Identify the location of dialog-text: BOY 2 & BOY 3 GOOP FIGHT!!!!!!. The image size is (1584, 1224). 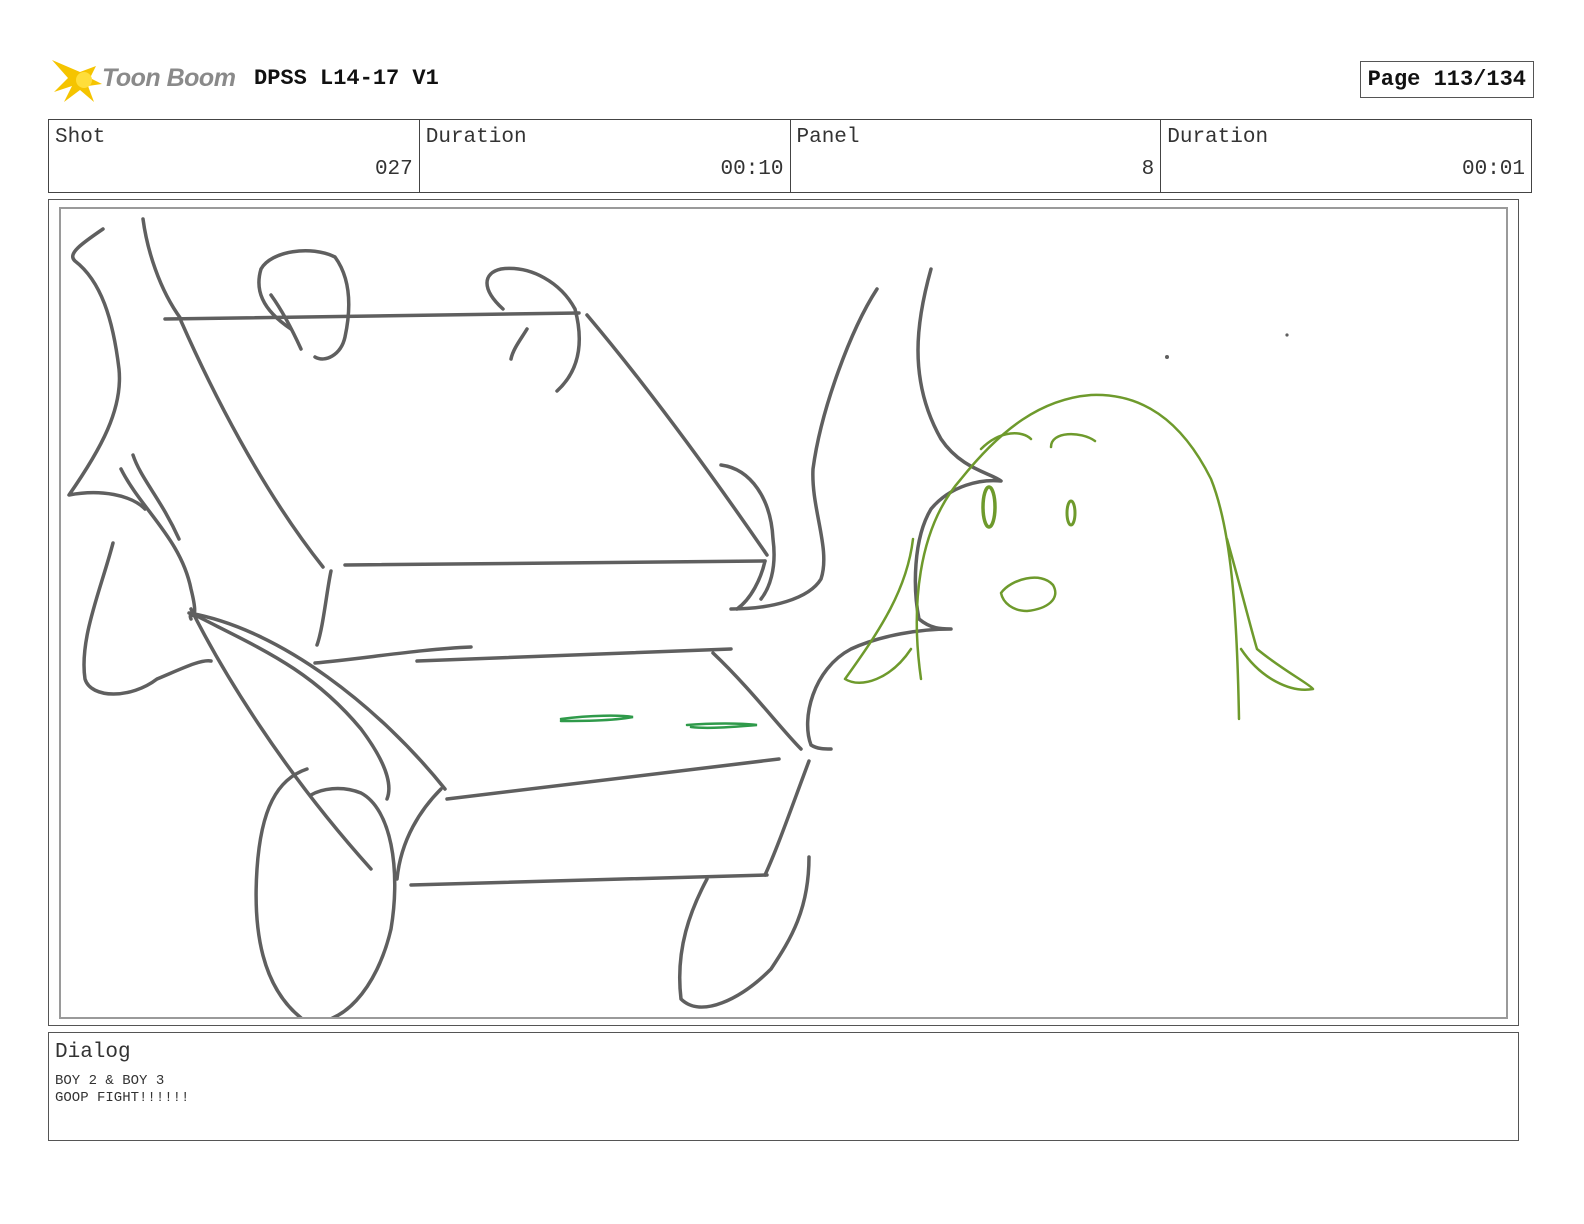
(122, 1090).